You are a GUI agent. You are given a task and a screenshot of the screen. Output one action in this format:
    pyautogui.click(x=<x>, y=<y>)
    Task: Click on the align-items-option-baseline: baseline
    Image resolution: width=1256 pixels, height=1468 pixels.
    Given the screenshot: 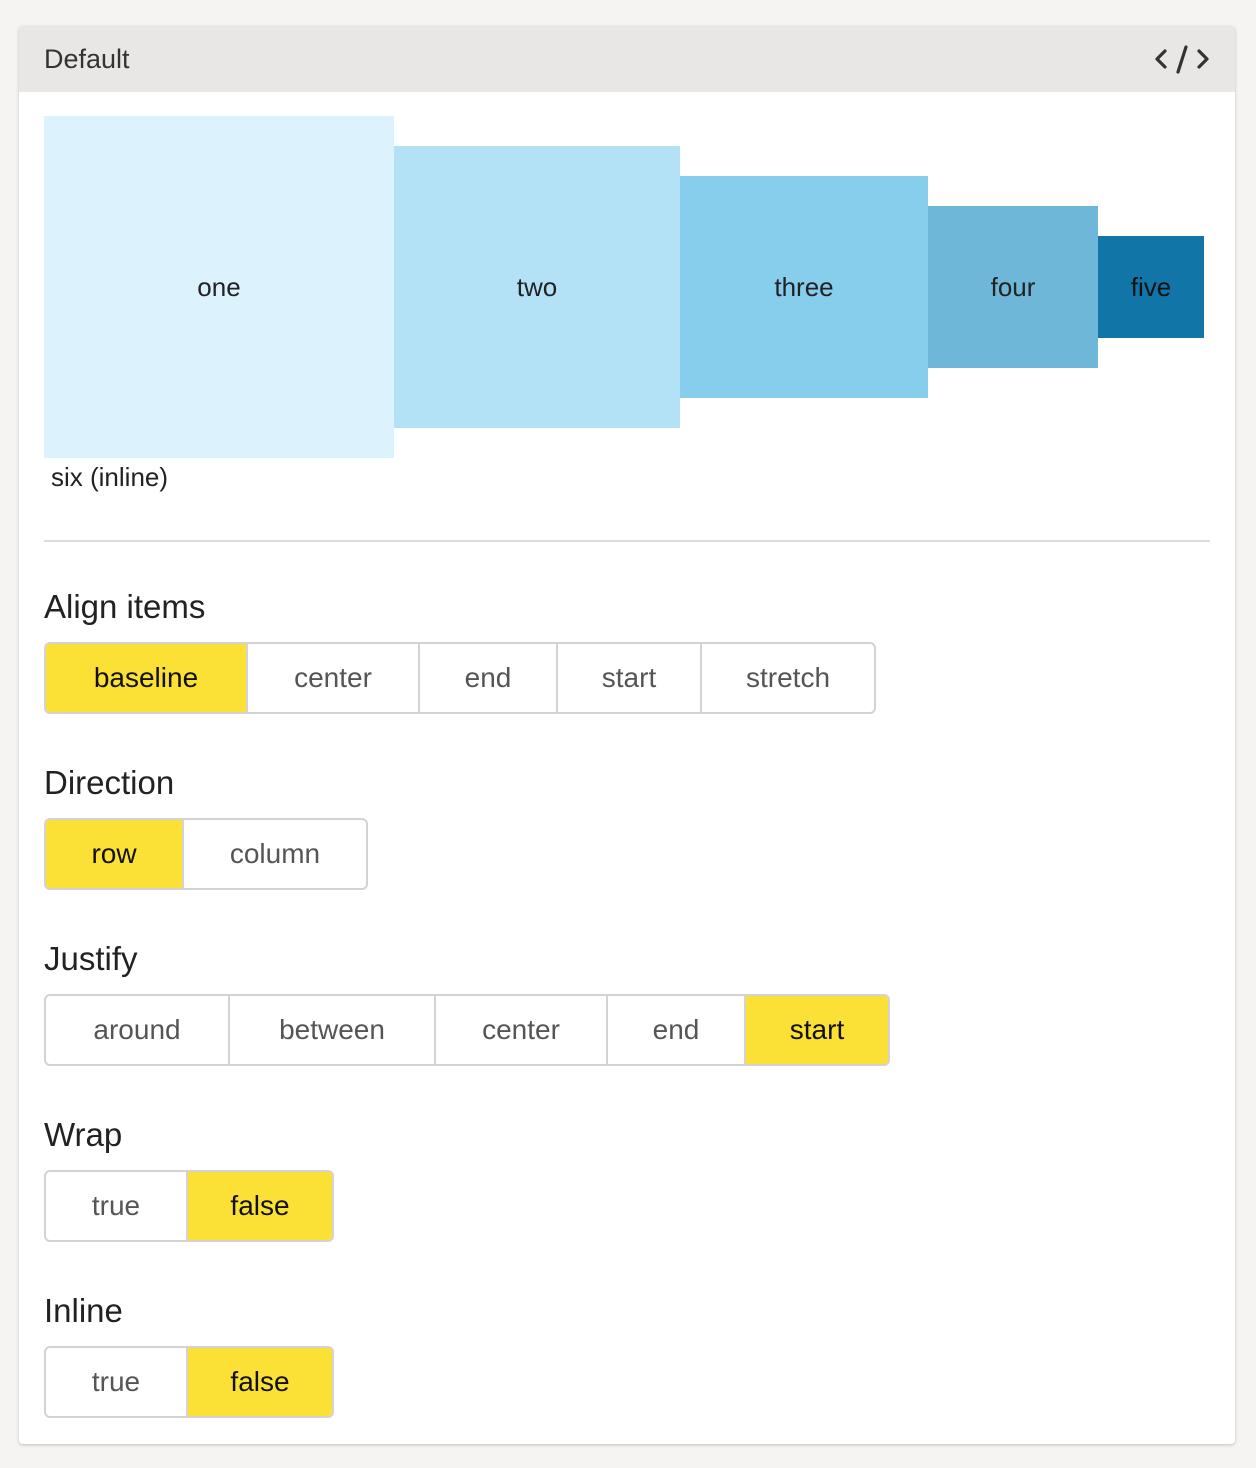 What is the action you would take?
    pyautogui.click(x=146, y=678)
    